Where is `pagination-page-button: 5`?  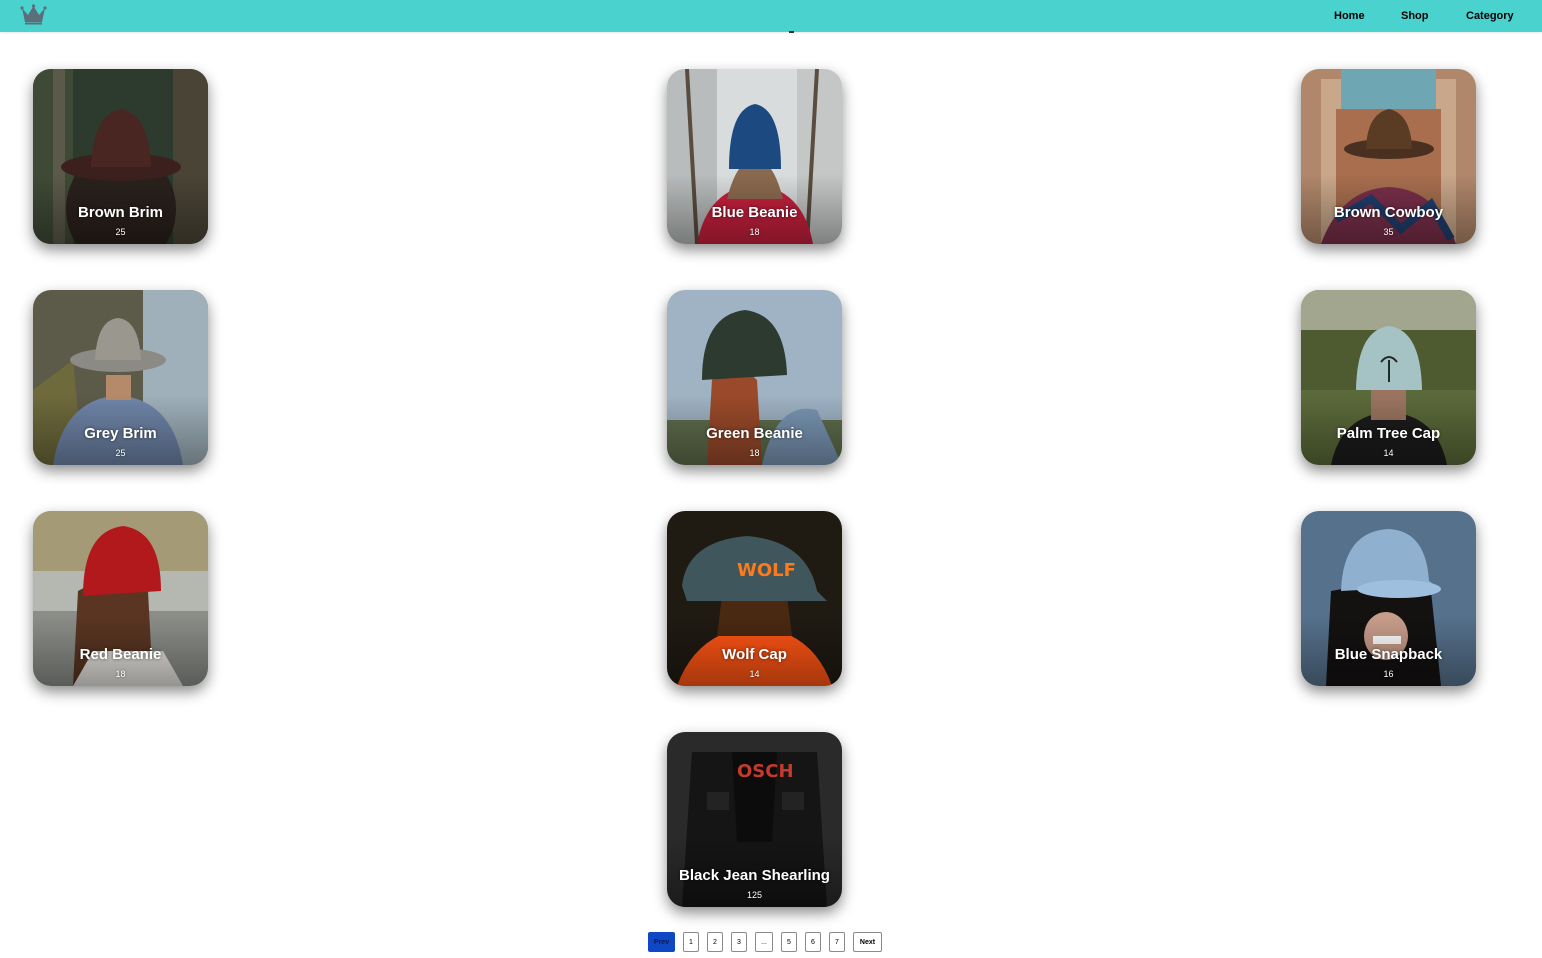
pagination-page-button: 5 is located at coordinates (789, 942).